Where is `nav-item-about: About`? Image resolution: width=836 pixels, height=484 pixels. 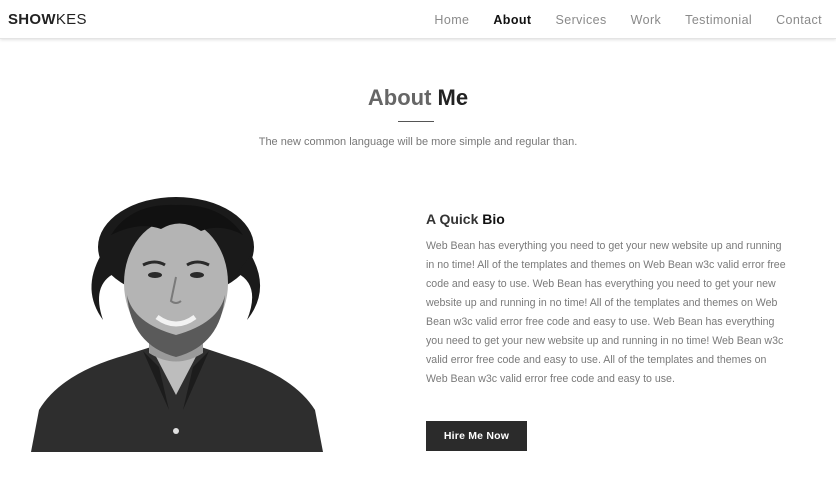 nav-item-about: About is located at coordinates (512, 20).